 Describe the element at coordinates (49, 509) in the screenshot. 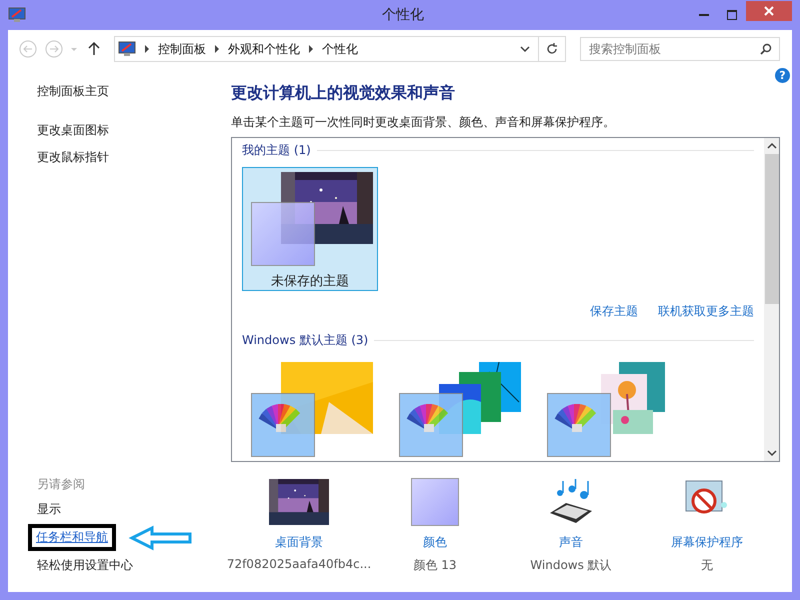

I see `sidebar-link: 显示` at that location.